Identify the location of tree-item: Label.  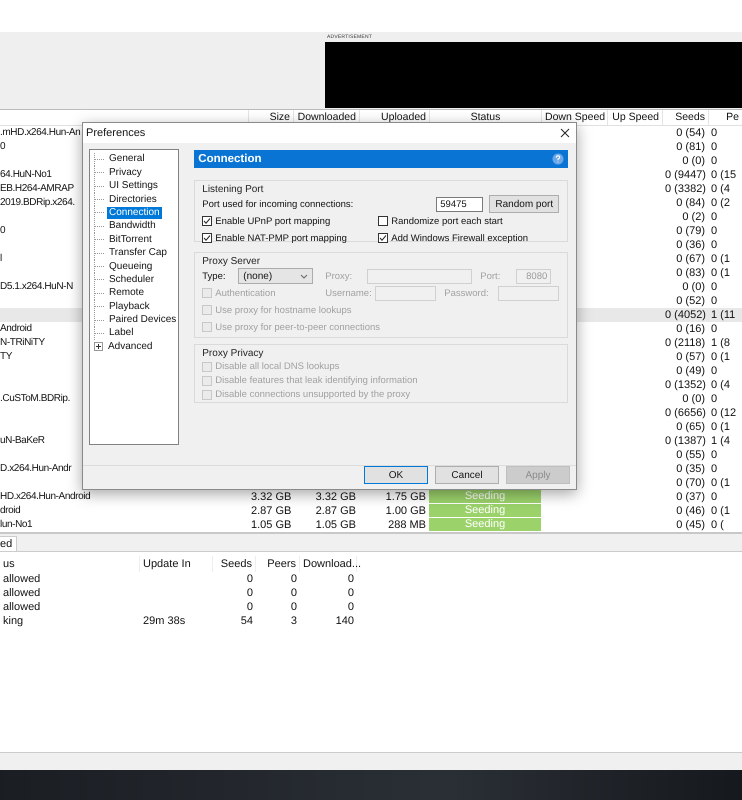
(121, 333).